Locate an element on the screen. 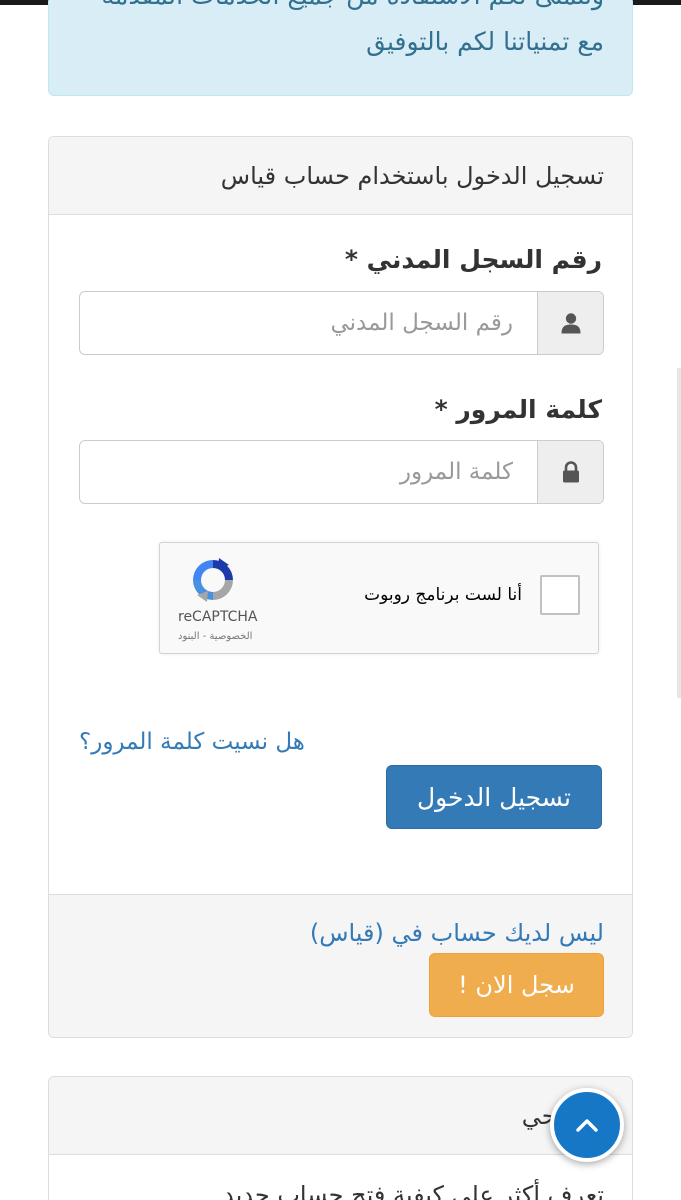 This screenshot has height=1200, width=681. recaptcha-logo-icon is located at coordinates (213, 580).